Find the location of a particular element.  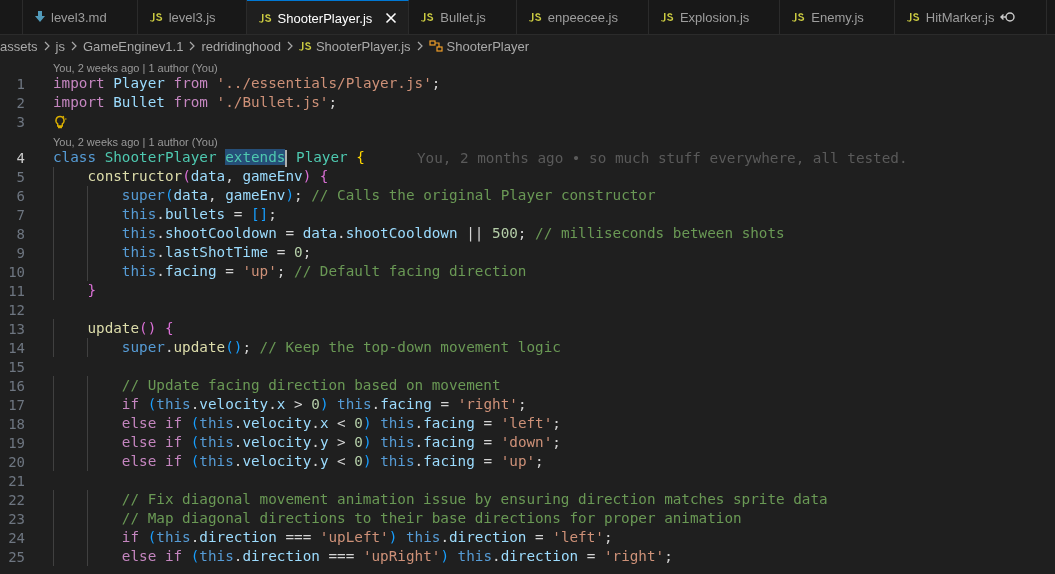

line-number: 6 is located at coordinates (20, 195).